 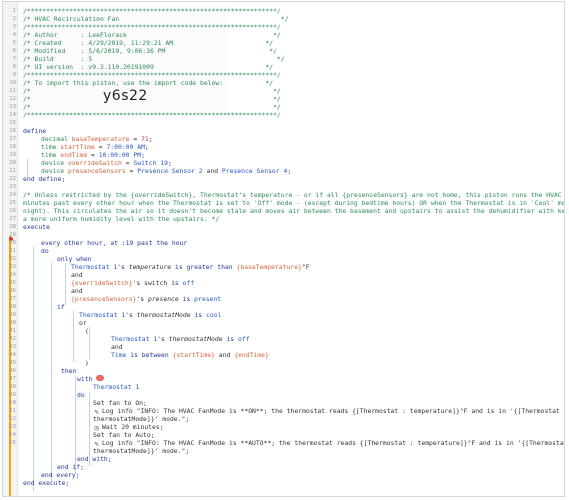 I want to click on wait-text: Wait 20 minutes;, so click(x=133, y=427).